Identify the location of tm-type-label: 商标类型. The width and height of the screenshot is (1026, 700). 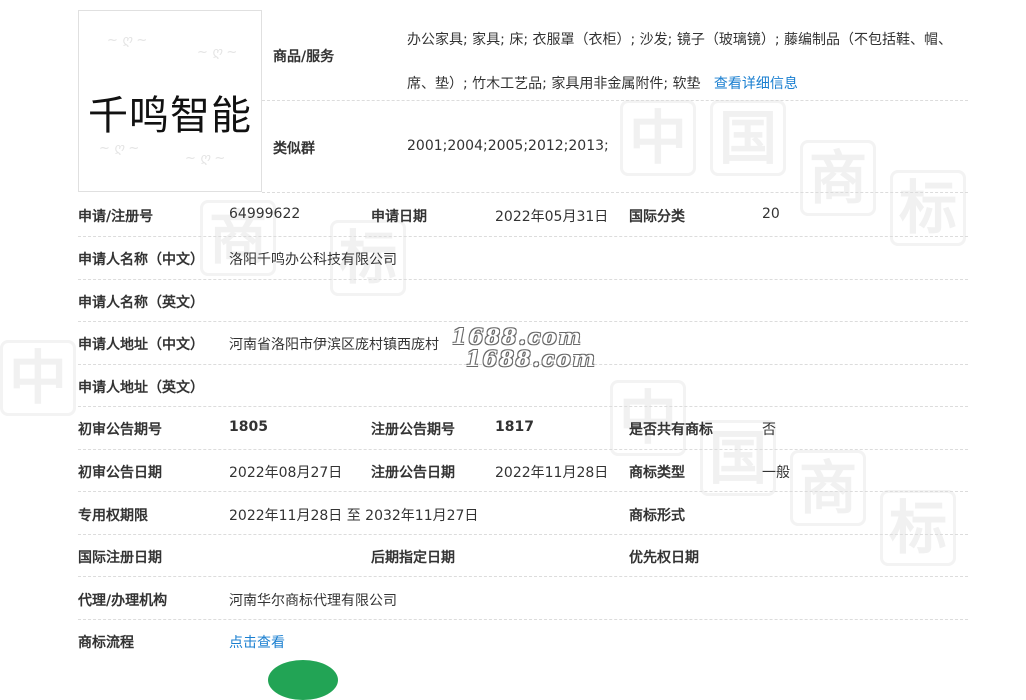
(657, 473).